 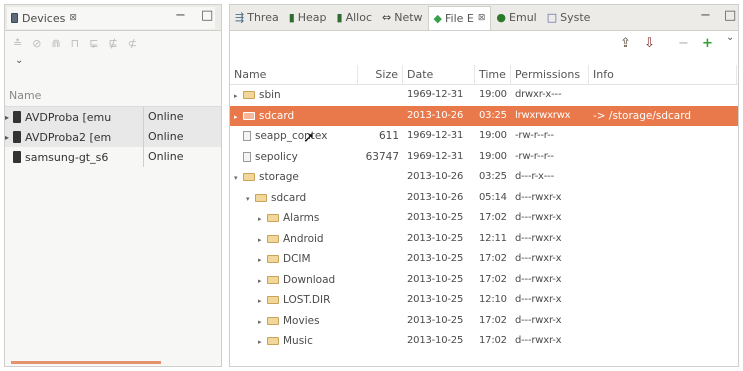 I want to click on devices-view-menu: ⌄, so click(x=113, y=66).